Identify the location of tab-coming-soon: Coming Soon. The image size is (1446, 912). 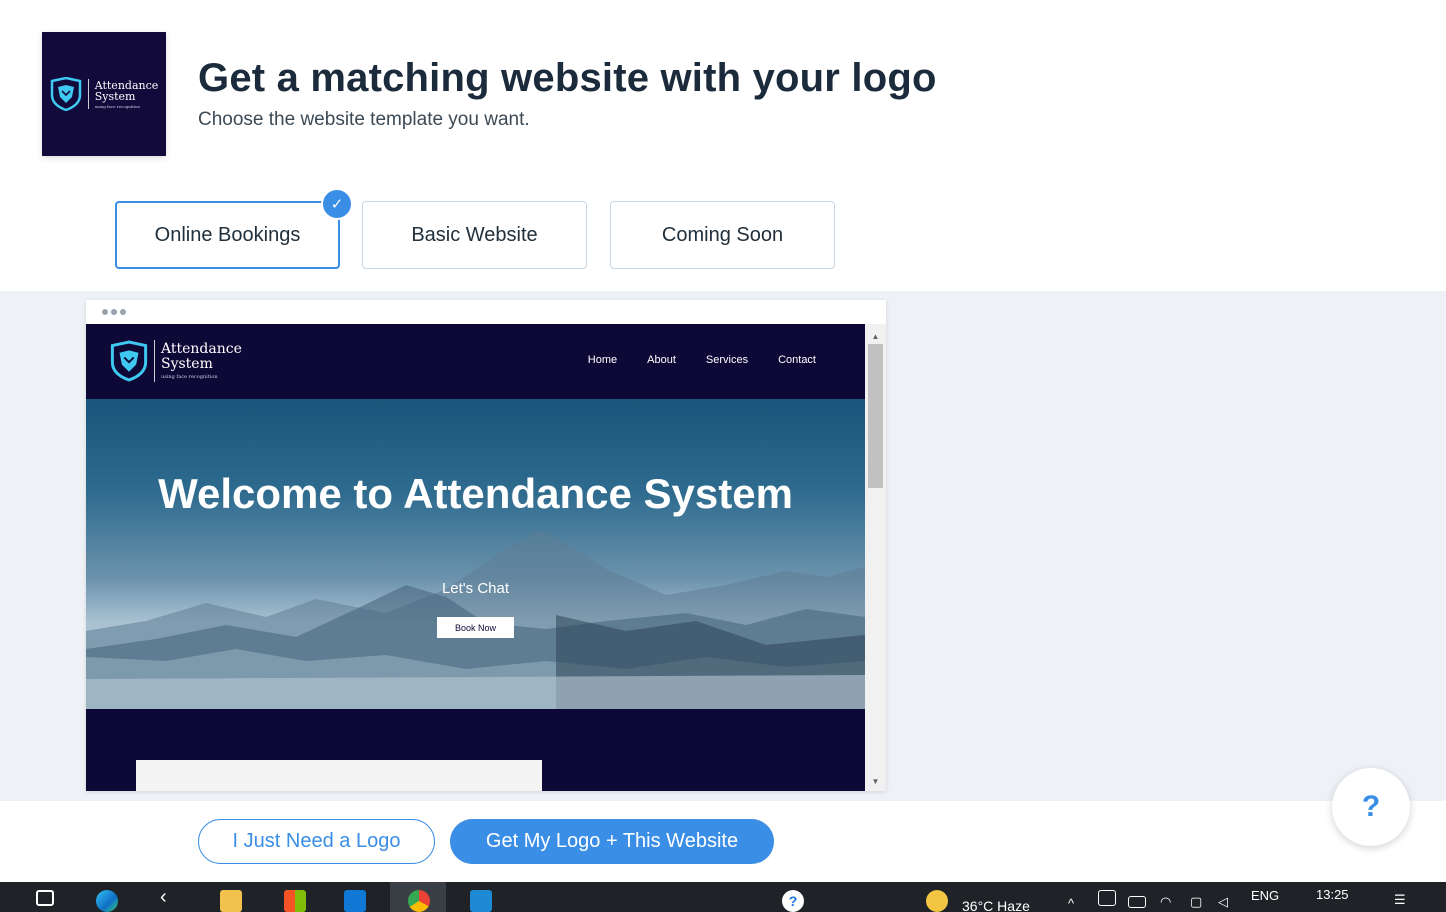
(722, 235).